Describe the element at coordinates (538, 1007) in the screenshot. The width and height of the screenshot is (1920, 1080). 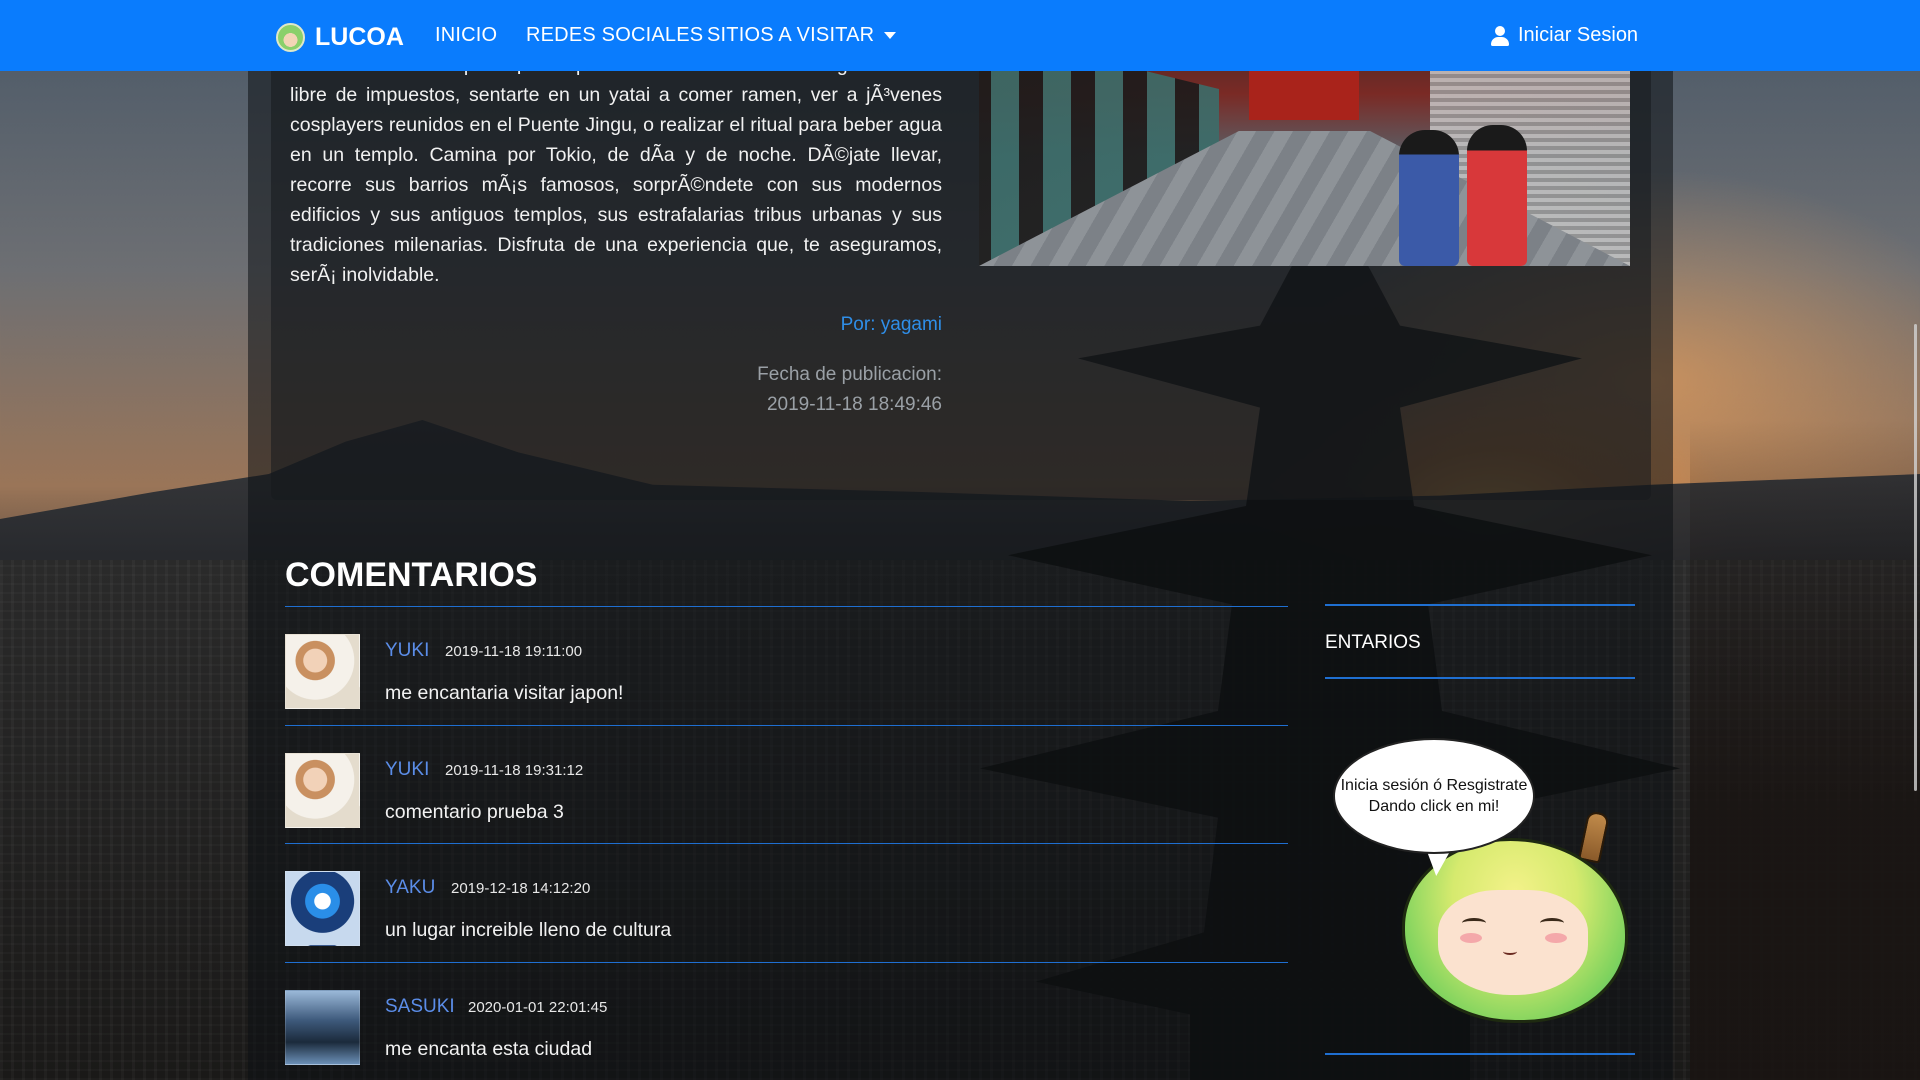
I see `comment-date: 2020-01-01 22:01:45` at that location.